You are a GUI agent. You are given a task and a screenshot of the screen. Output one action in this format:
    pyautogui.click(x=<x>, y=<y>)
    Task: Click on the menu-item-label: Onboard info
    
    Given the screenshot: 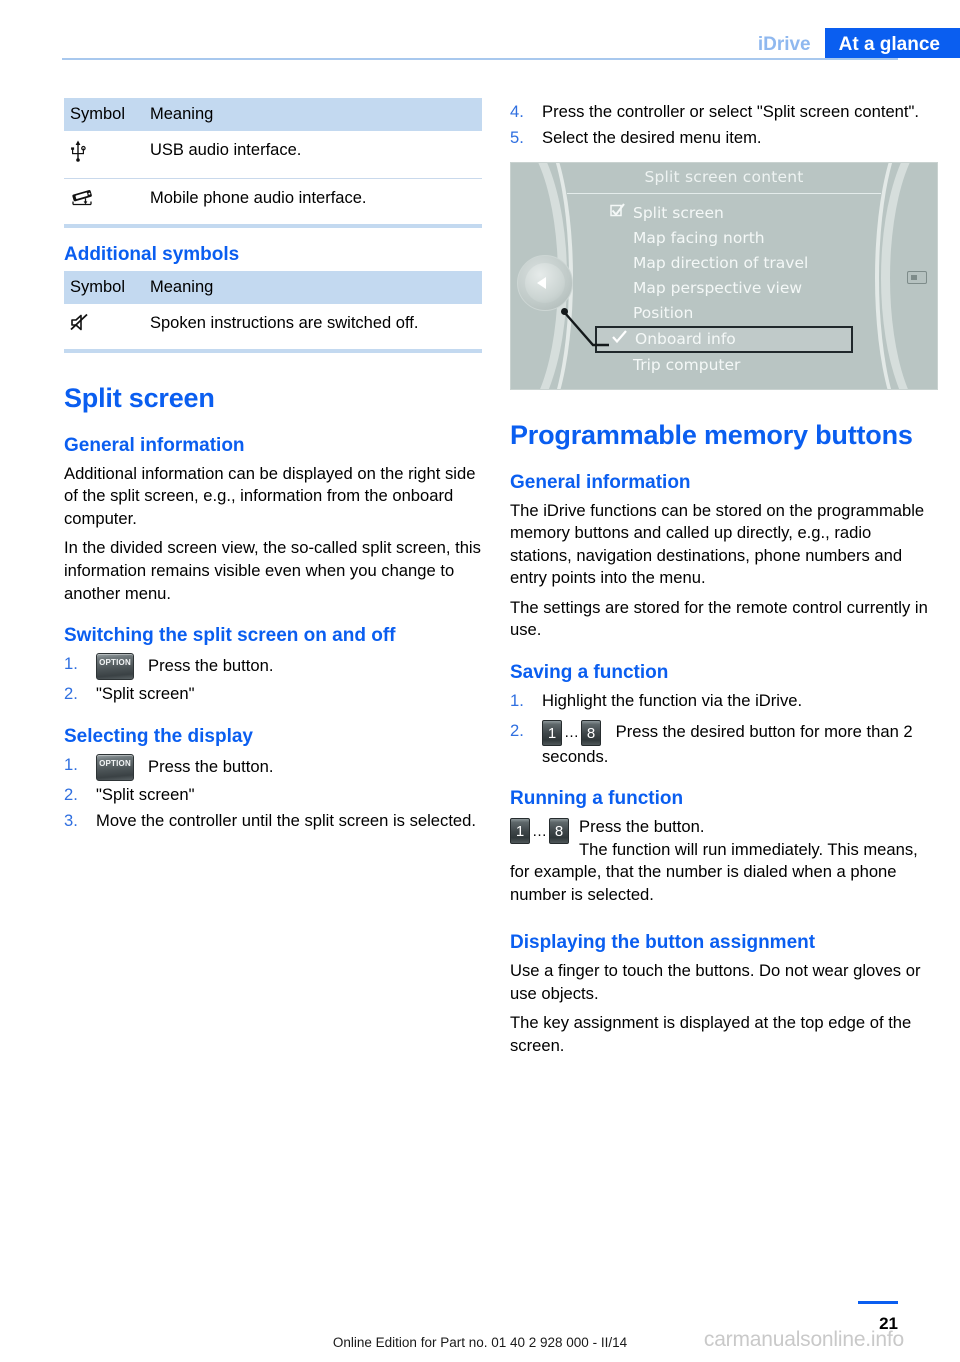 What is the action you would take?
    pyautogui.click(x=685, y=339)
    